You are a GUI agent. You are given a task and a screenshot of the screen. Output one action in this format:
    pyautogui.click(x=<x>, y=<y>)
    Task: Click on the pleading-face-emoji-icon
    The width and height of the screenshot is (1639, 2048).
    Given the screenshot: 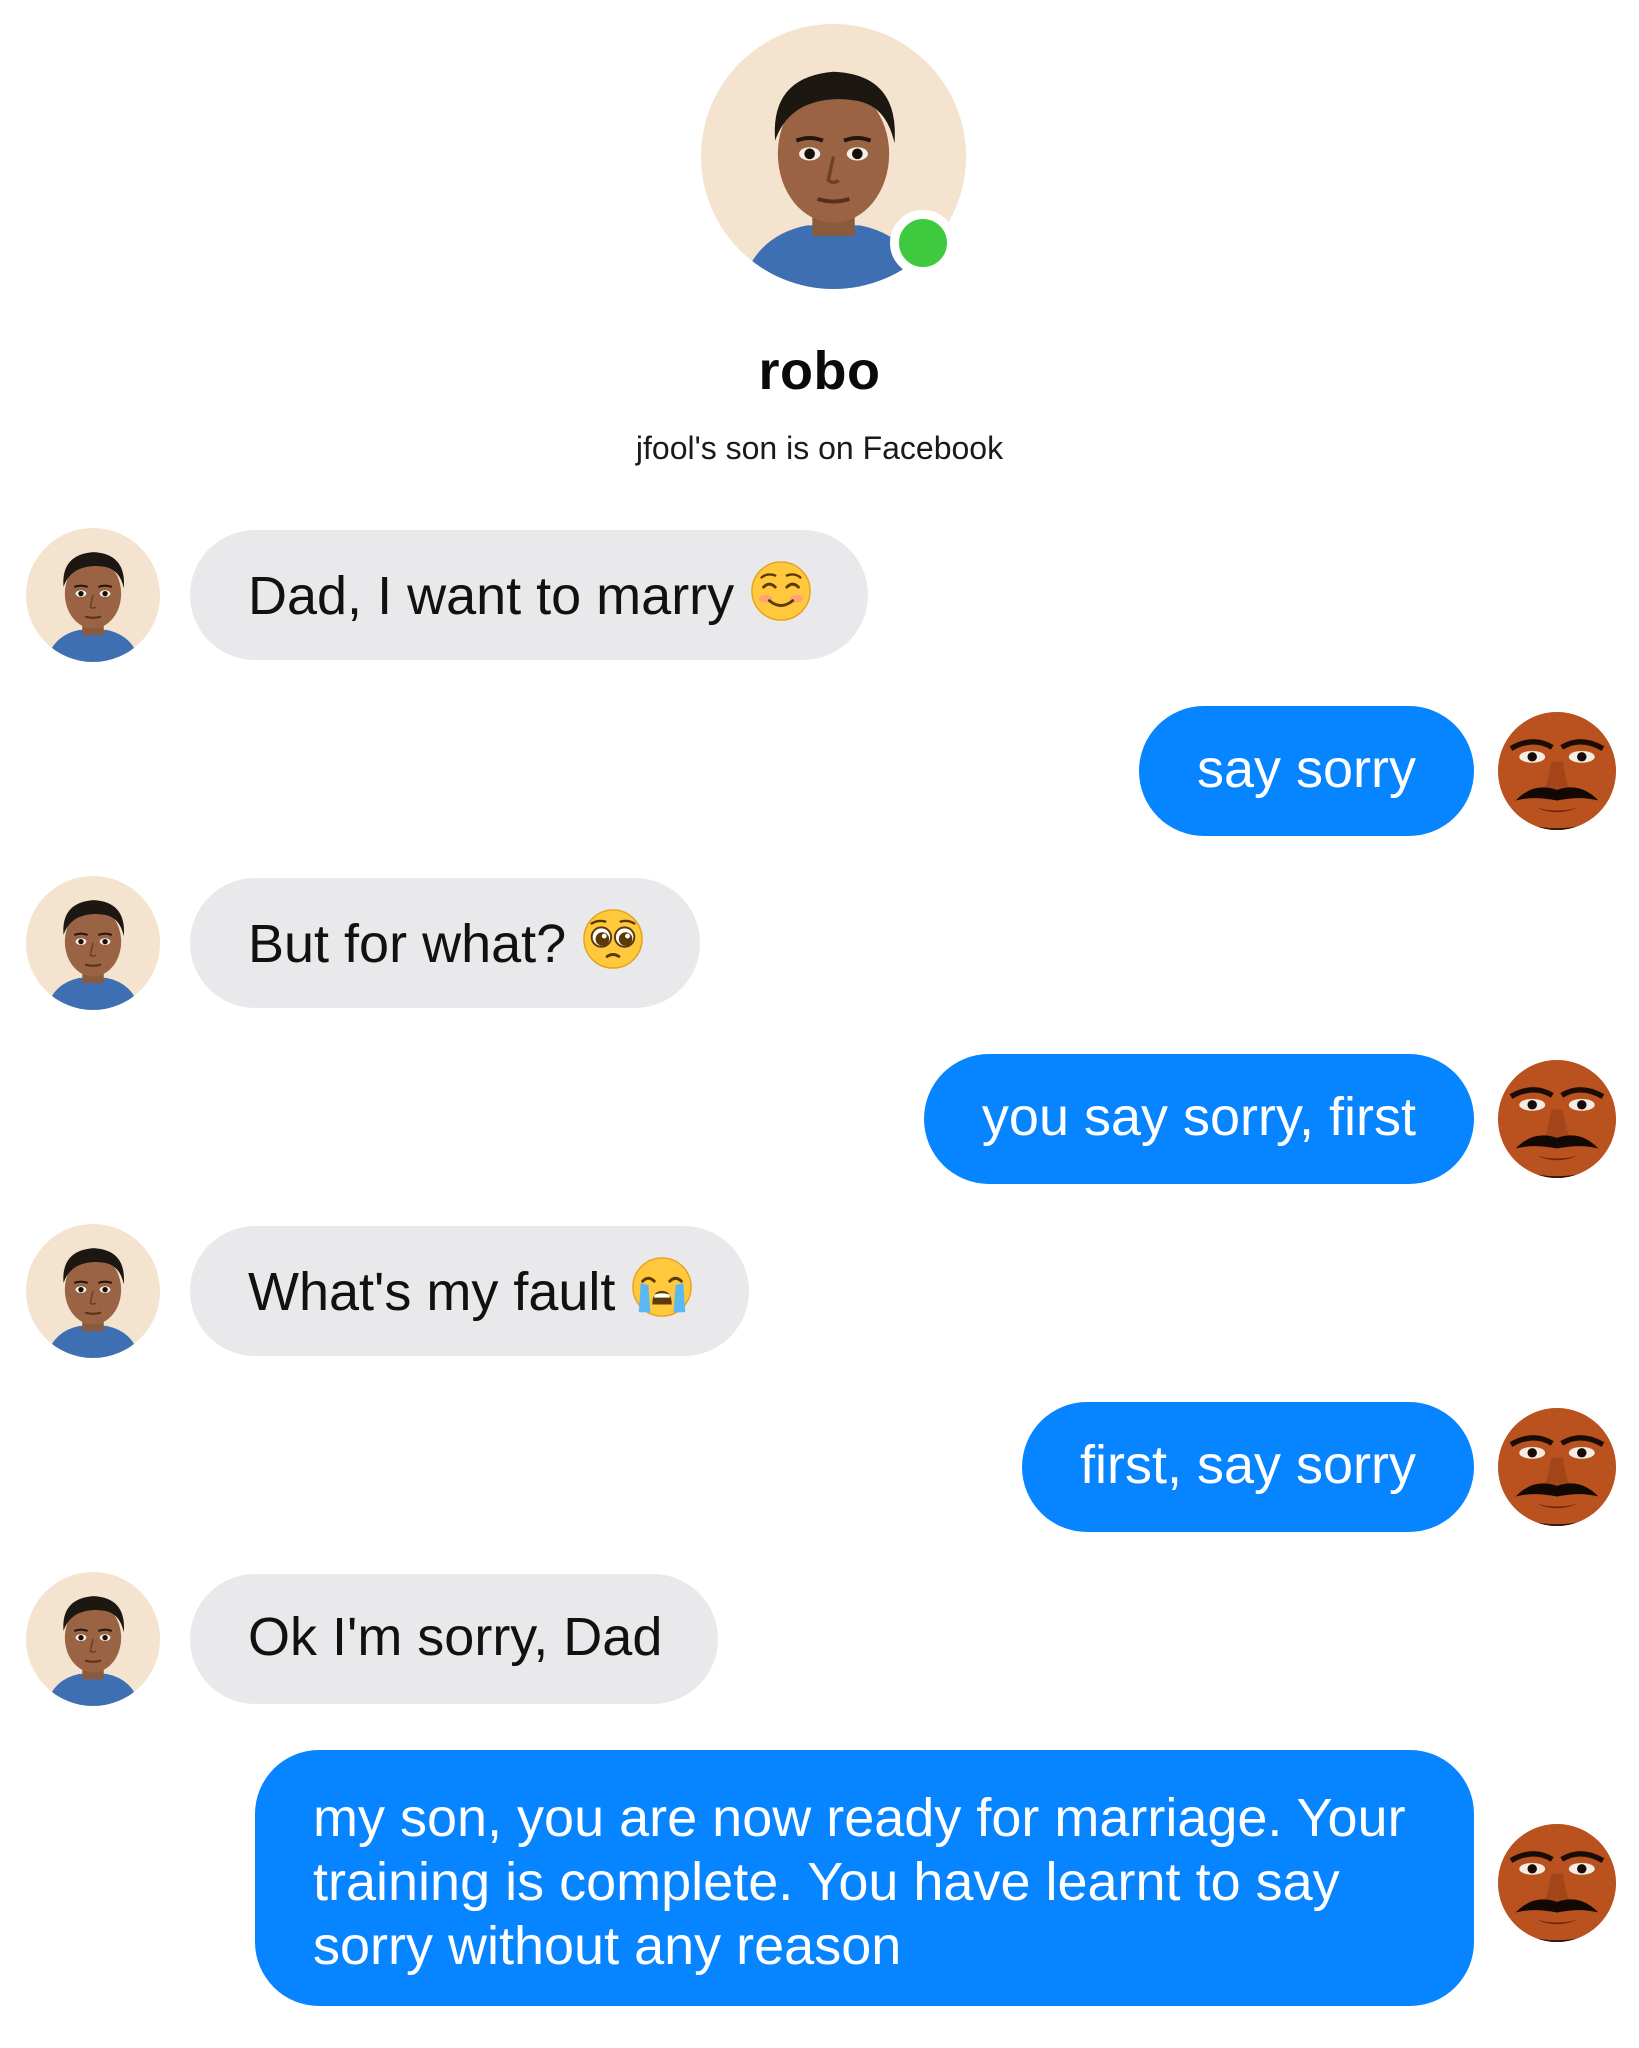 What is the action you would take?
    pyautogui.click(x=613, y=939)
    